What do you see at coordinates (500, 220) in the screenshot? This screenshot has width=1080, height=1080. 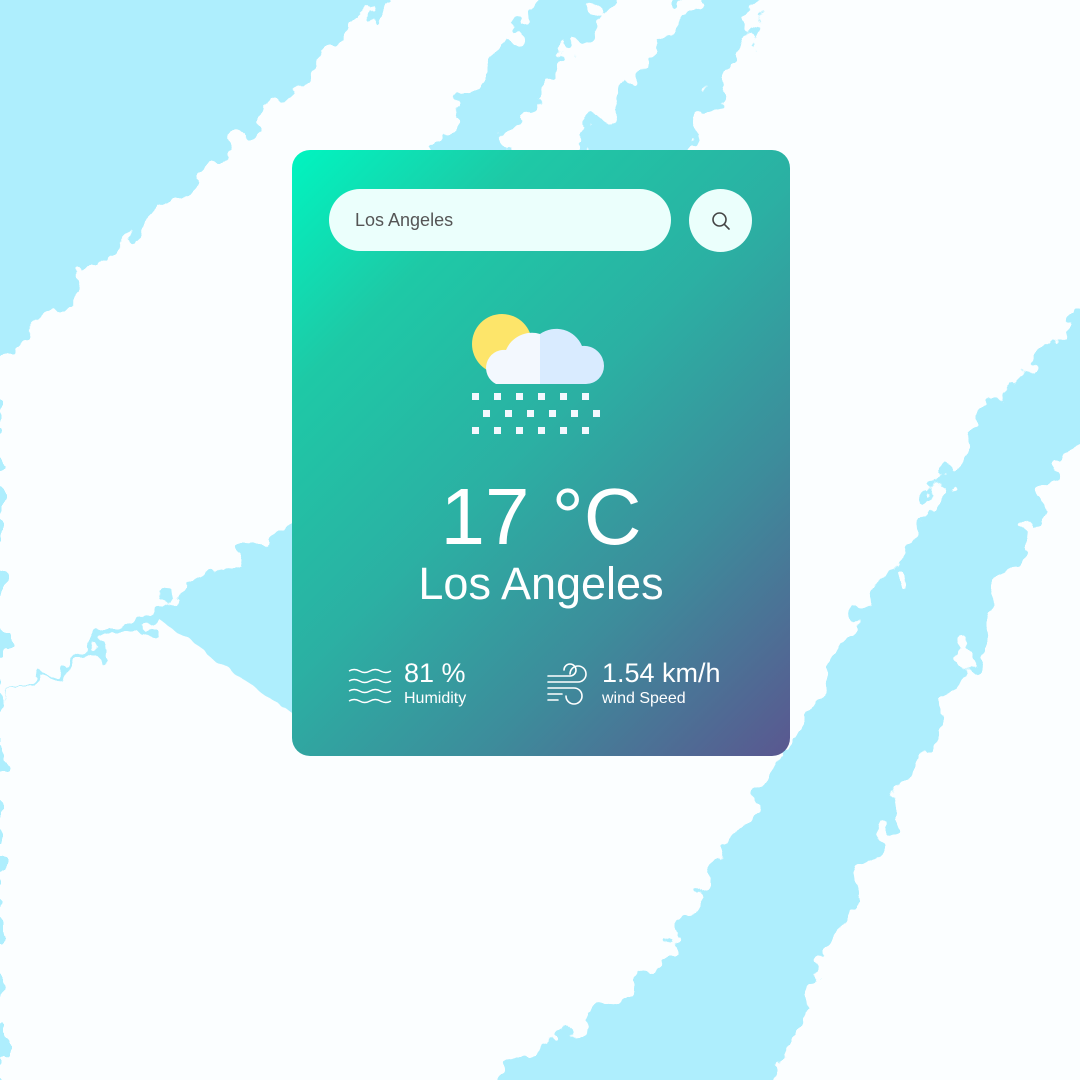 I see `city-search-input` at bounding box center [500, 220].